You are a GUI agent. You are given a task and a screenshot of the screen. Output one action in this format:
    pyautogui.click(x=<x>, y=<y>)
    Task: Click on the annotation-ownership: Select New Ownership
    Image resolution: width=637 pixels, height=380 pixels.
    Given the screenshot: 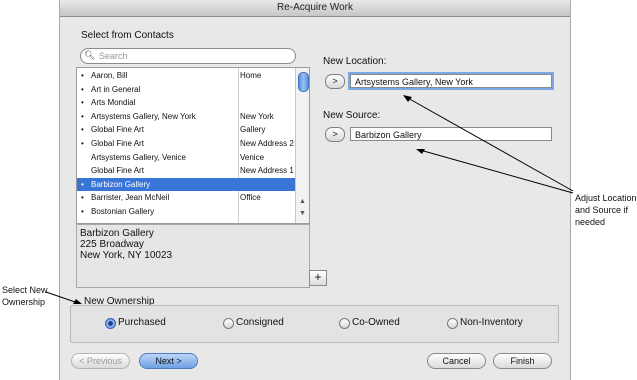 What is the action you would take?
    pyautogui.click(x=25, y=296)
    